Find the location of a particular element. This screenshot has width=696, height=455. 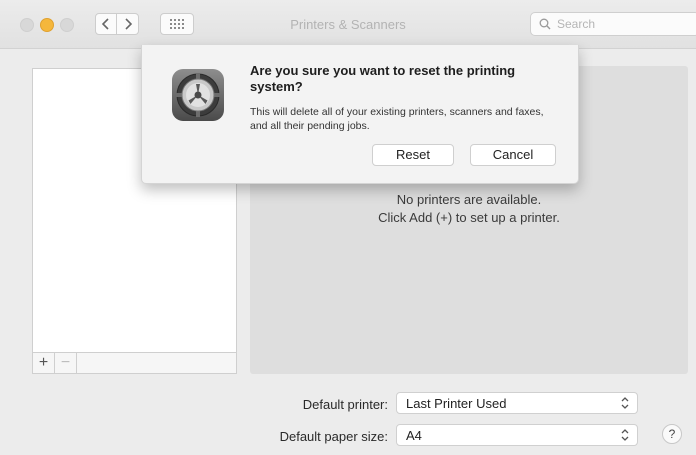

cancel-button: Cancel is located at coordinates (513, 155).